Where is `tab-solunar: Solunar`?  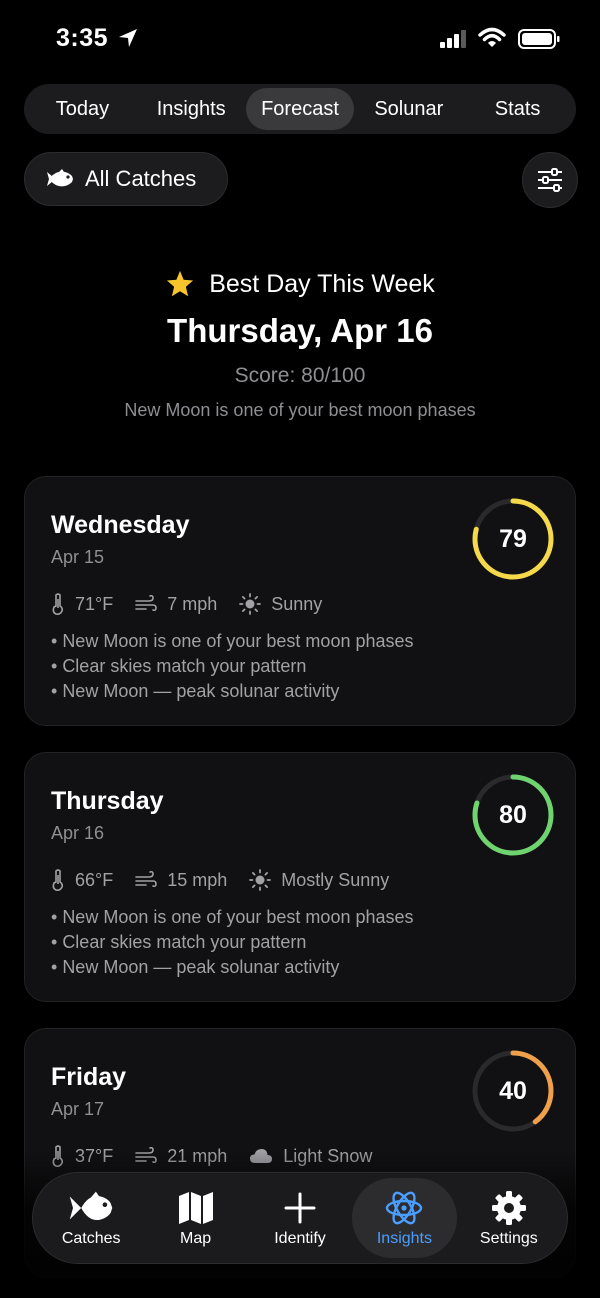 tab-solunar: Solunar is located at coordinates (408, 109).